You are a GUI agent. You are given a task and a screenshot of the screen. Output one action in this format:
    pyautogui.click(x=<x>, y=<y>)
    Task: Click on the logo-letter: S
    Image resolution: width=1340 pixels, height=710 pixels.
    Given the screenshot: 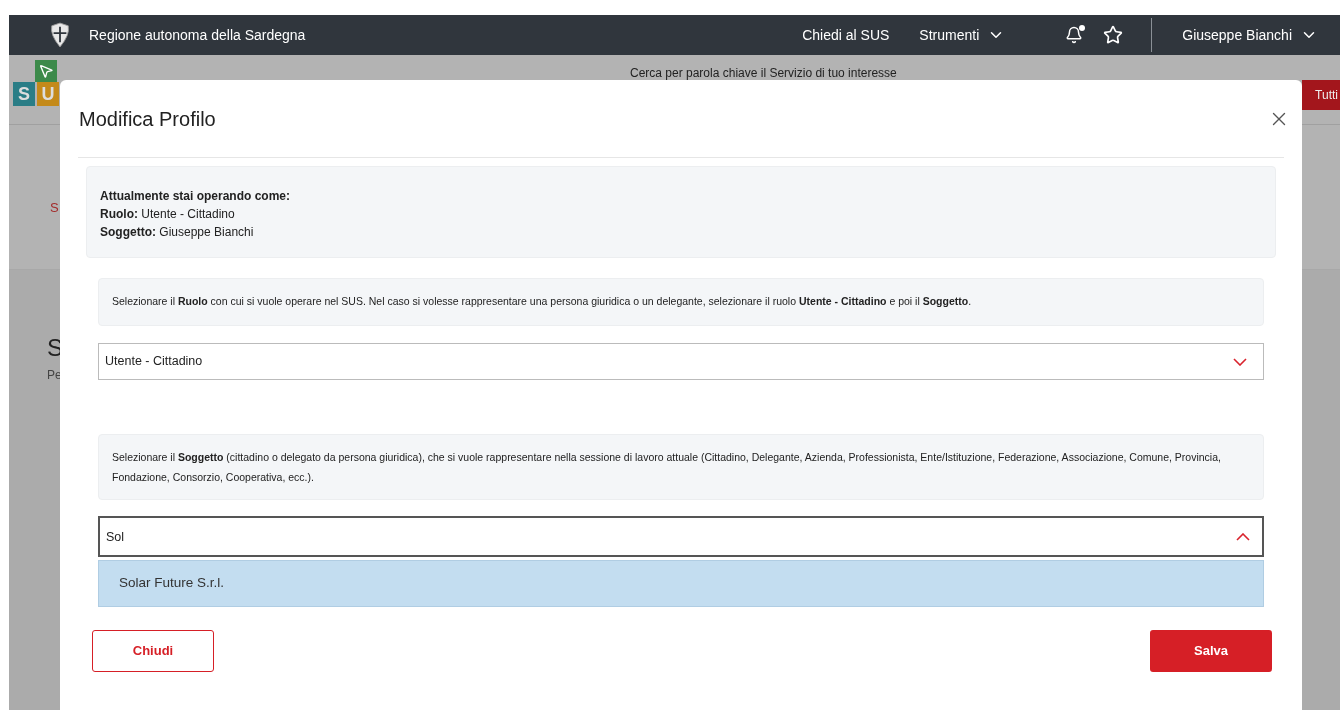 What is the action you would take?
    pyautogui.click(x=24, y=94)
    